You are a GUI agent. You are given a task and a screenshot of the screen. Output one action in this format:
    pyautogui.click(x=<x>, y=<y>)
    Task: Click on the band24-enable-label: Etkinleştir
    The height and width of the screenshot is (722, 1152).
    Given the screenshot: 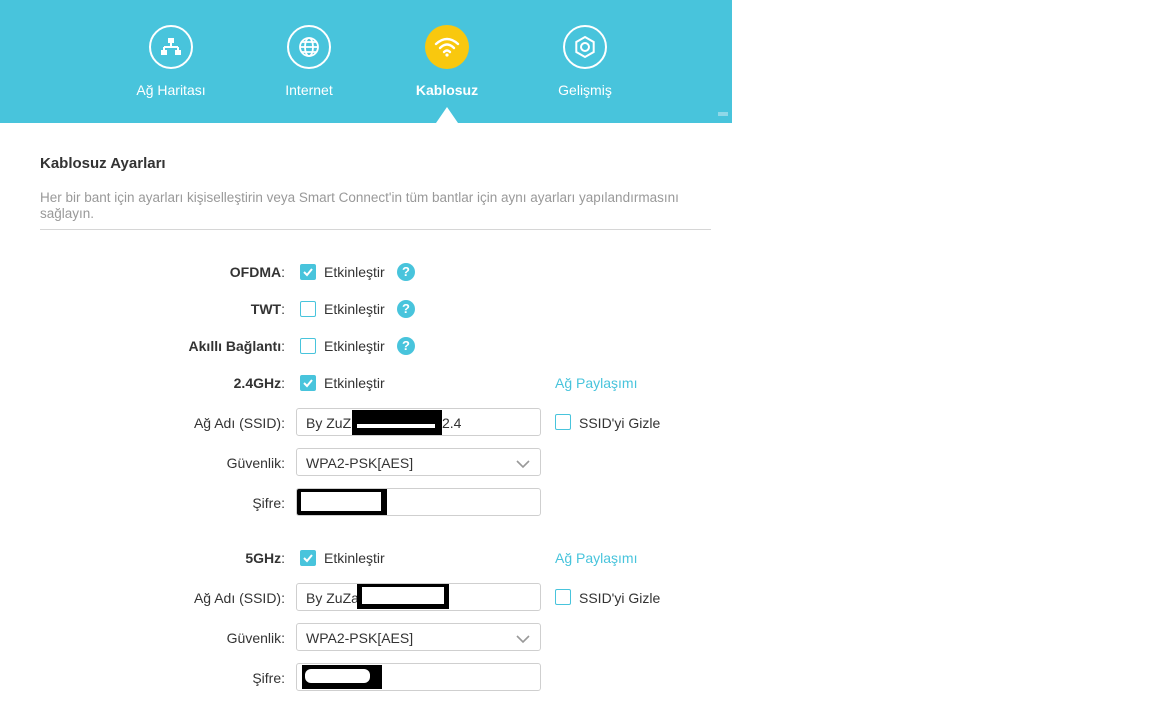 What is the action you would take?
    pyautogui.click(x=354, y=383)
    